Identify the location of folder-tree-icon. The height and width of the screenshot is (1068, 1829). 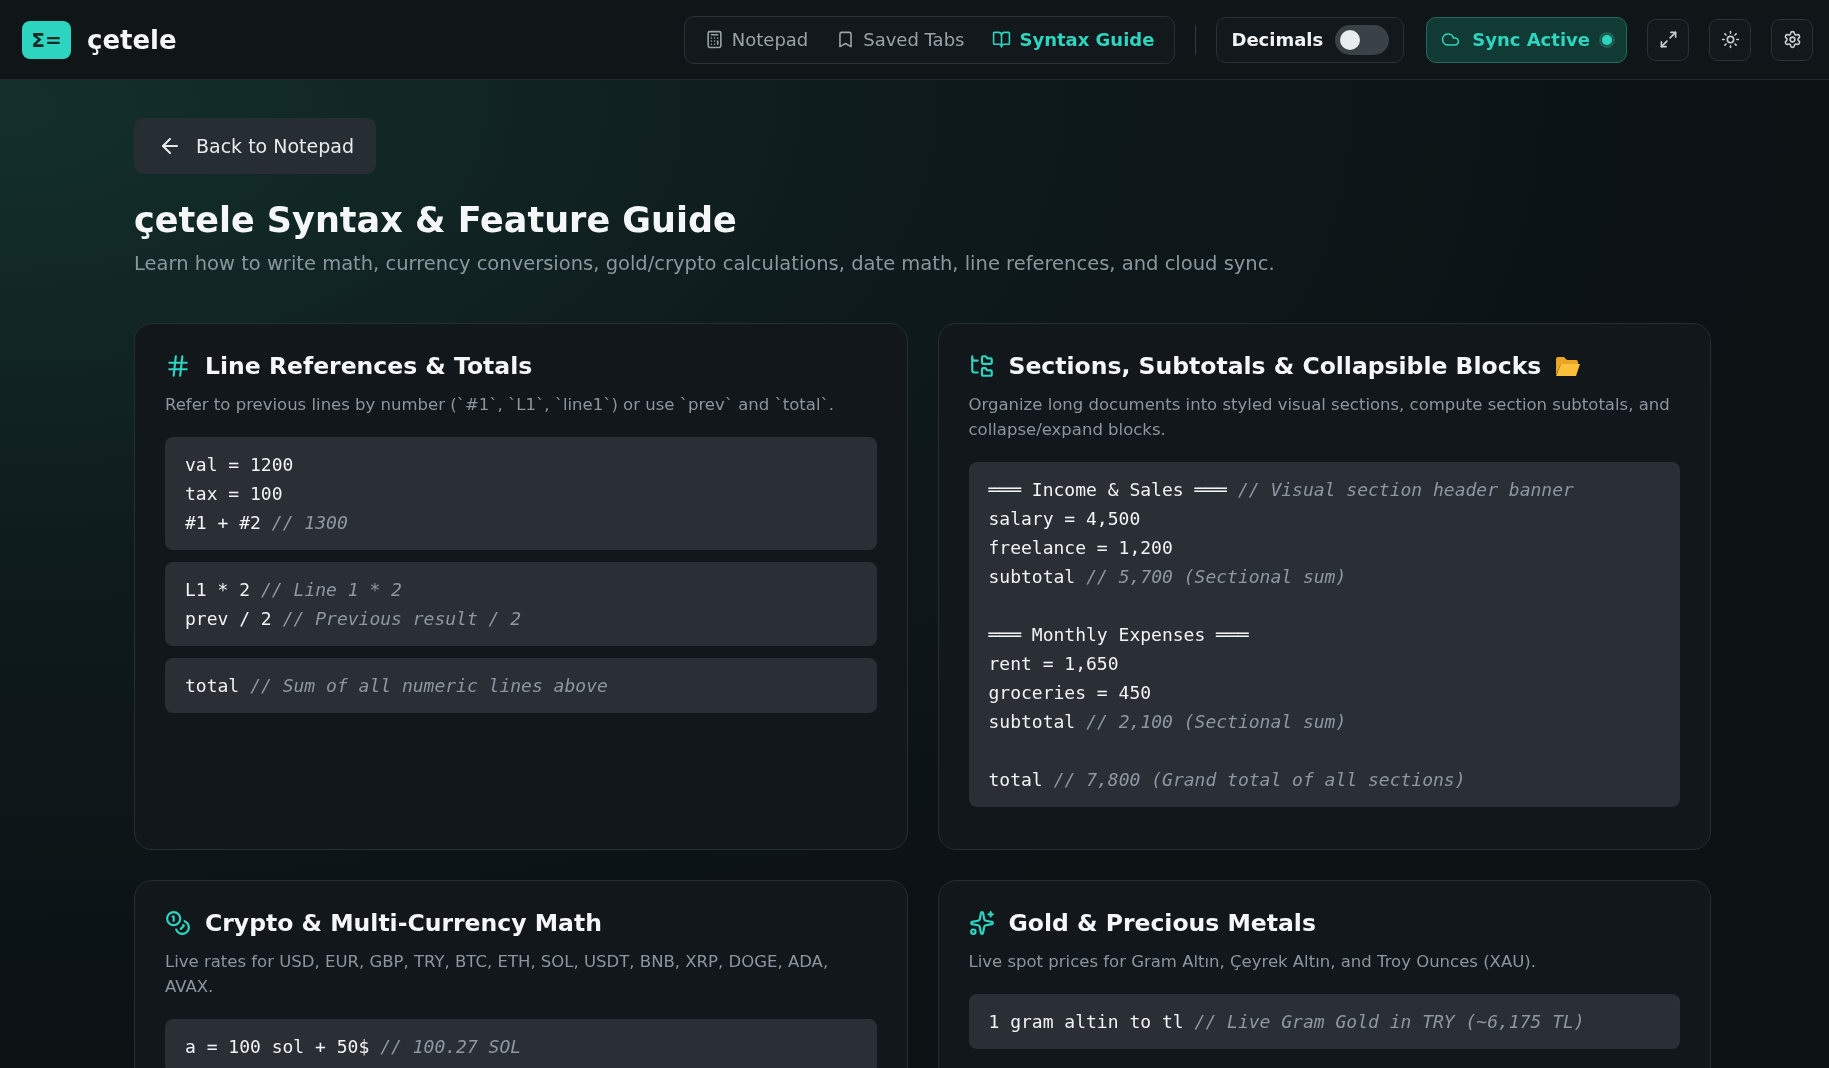
(981, 366).